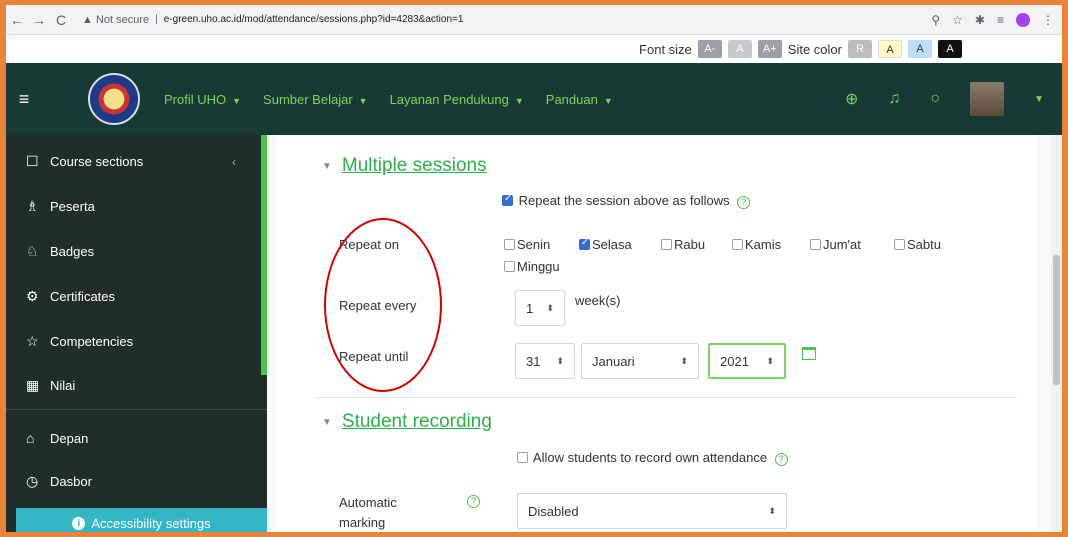  What do you see at coordinates (769, 49) in the screenshot?
I see `font-increase-button: A+` at bounding box center [769, 49].